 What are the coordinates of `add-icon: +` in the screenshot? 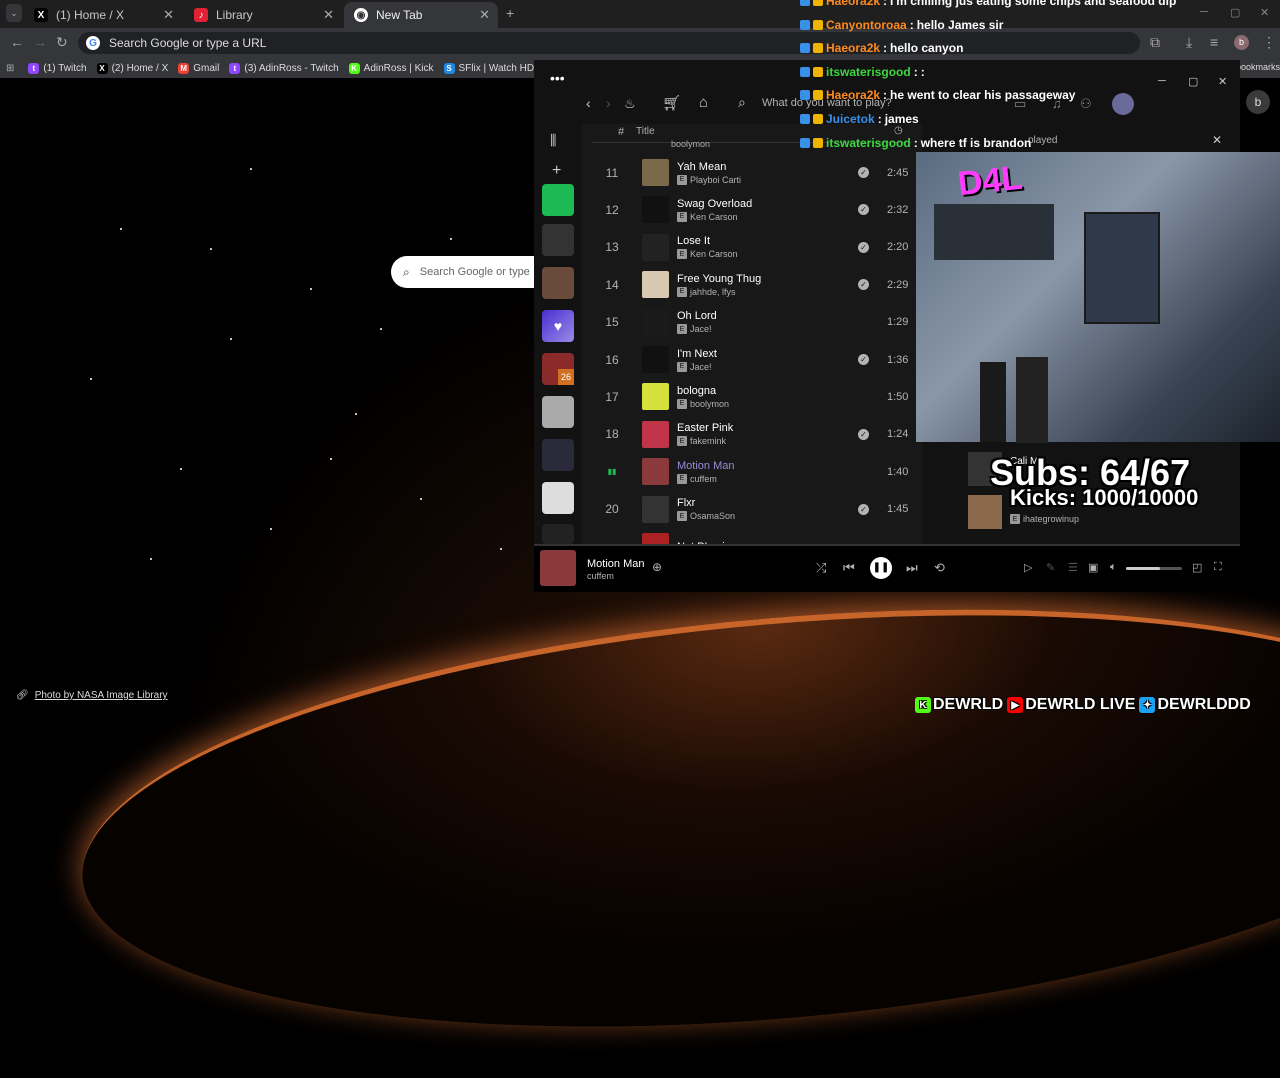 It's located at (556, 171).